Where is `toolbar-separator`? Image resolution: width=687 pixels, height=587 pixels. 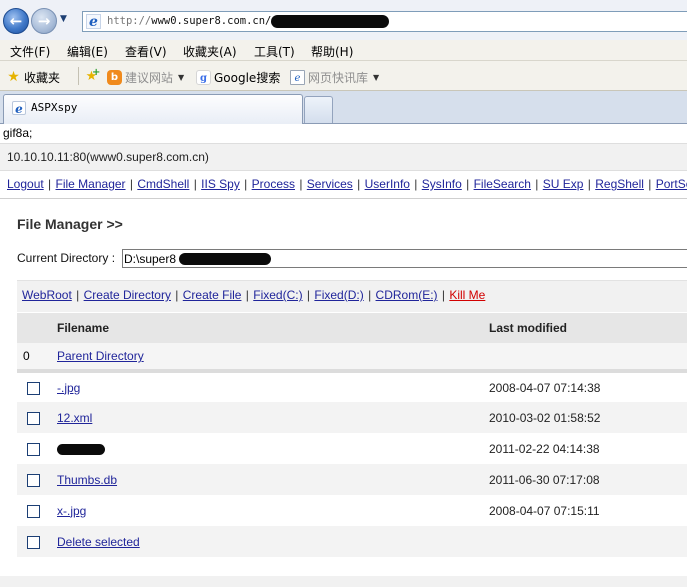 toolbar-separator is located at coordinates (78, 76).